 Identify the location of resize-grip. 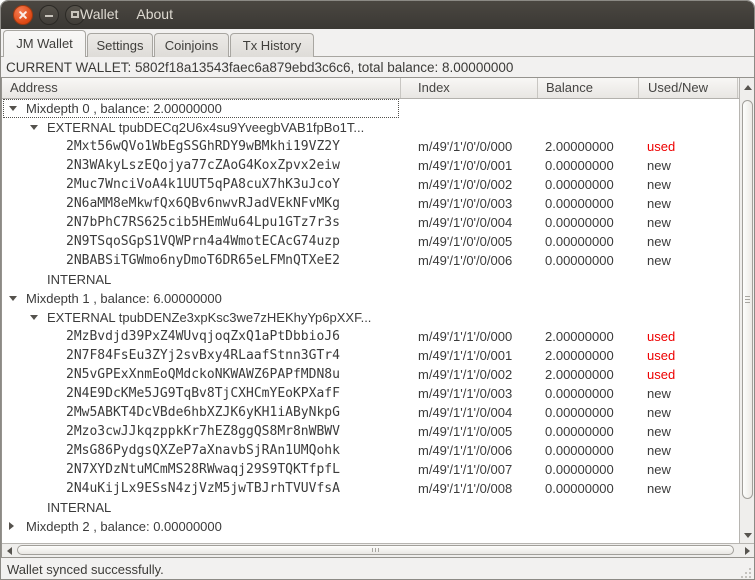
(745, 572).